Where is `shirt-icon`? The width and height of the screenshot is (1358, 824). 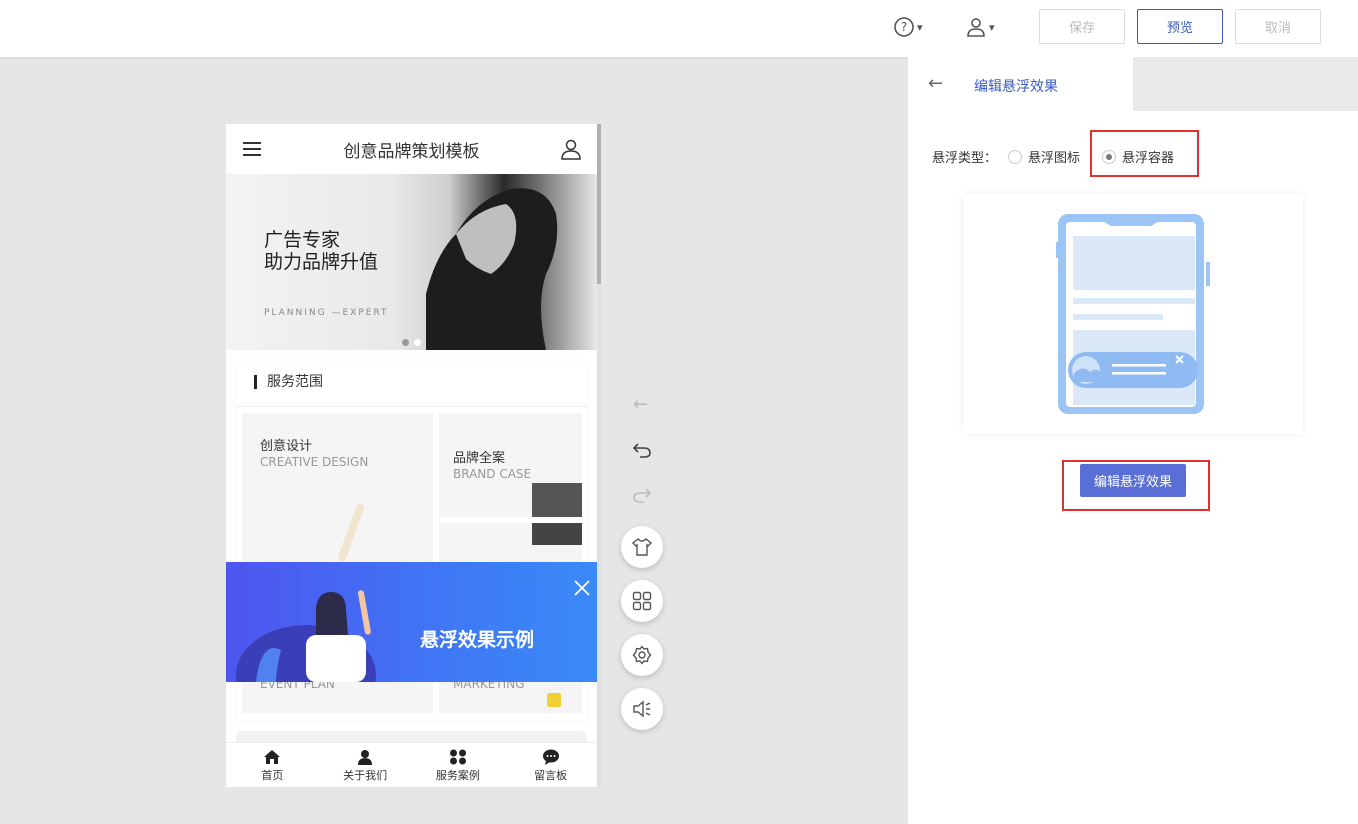 shirt-icon is located at coordinates (642, 547).